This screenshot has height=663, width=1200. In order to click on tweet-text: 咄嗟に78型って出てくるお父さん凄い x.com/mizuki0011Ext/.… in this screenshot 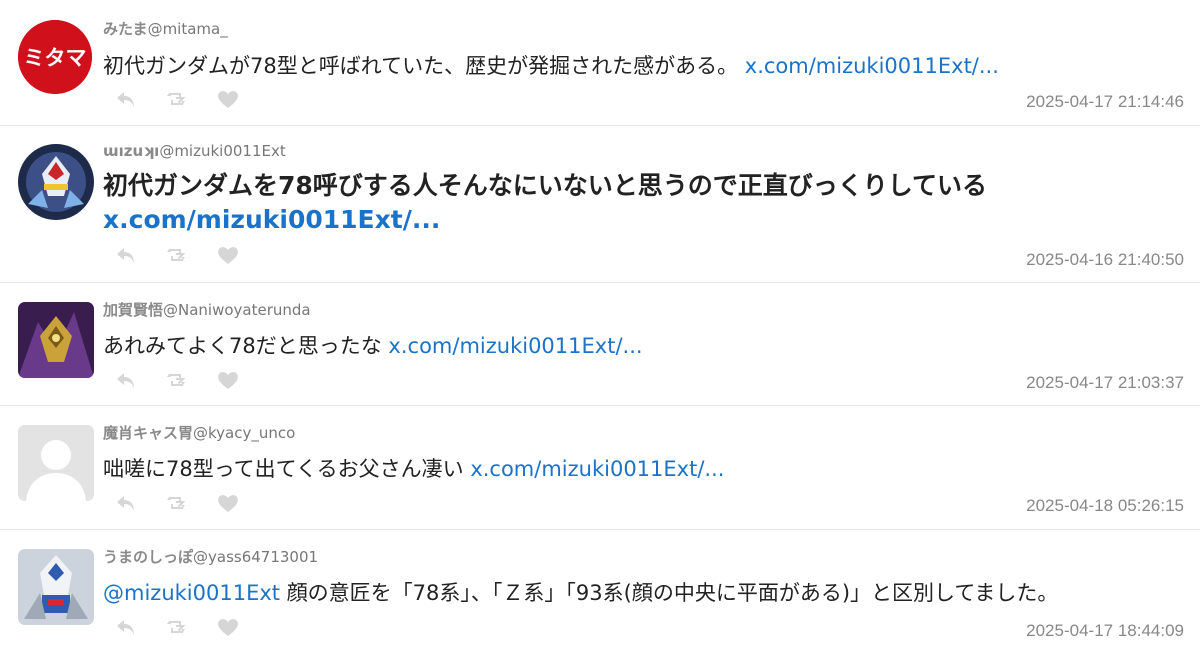, I will do `click(641, 469)`.